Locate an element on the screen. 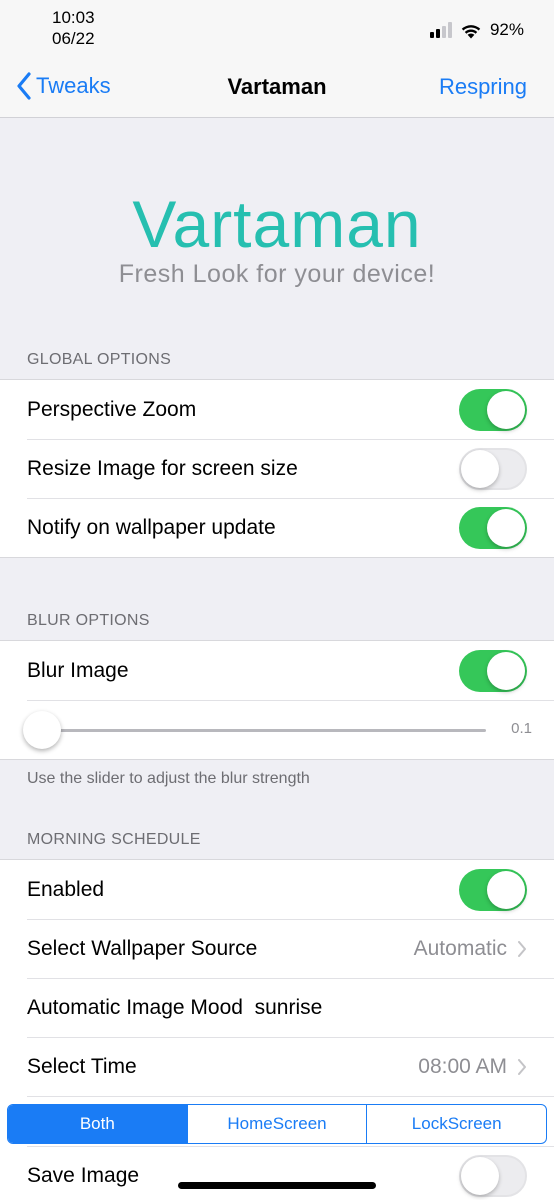  select-time-row: Select Time 08:00 AM is located at coordinates (277, 1066).